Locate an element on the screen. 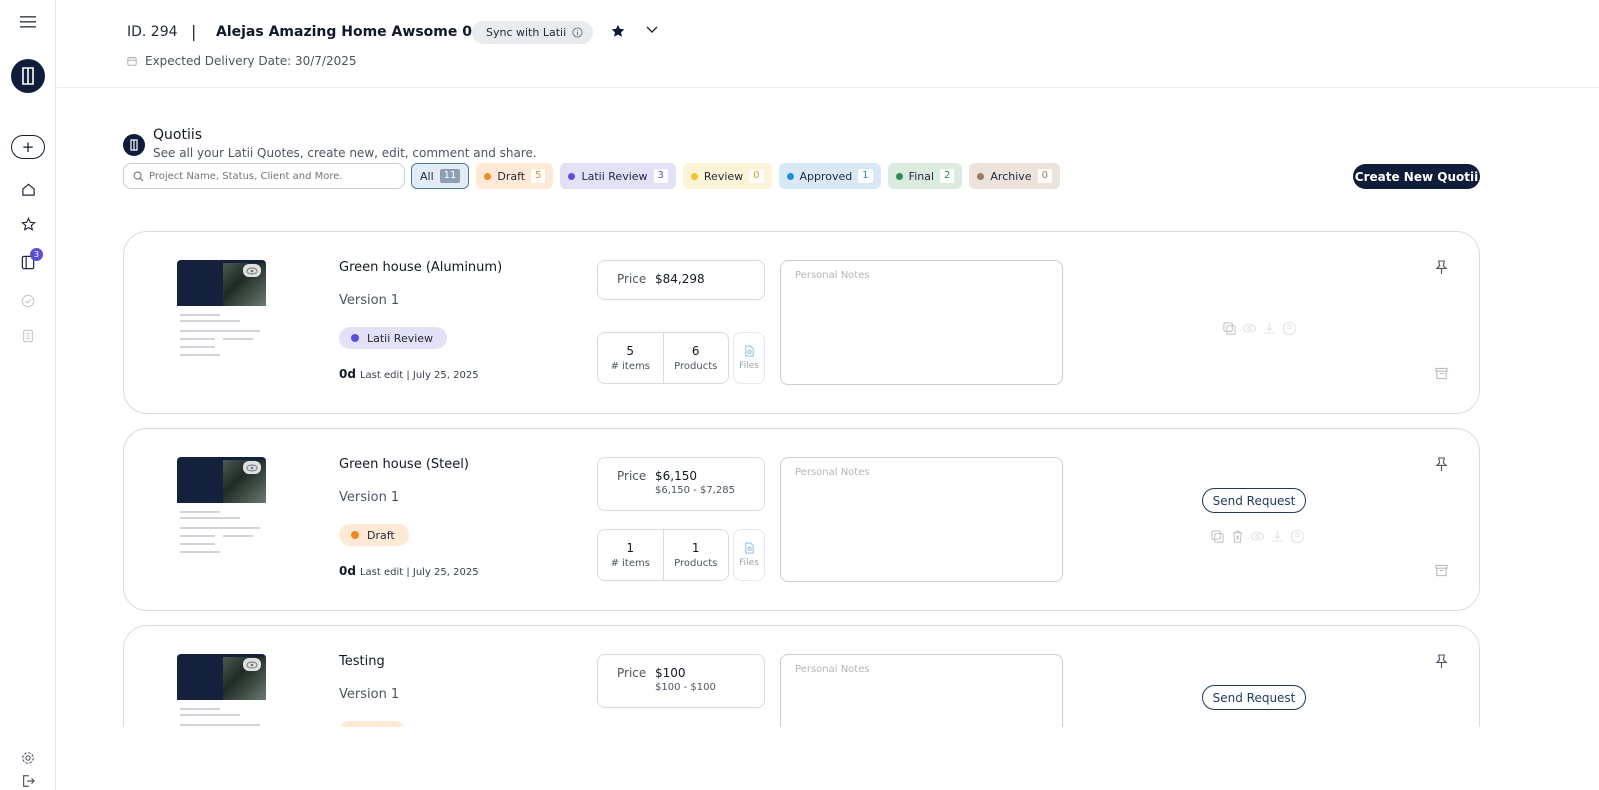  delete-icon is located at coordinates (1237, 536).